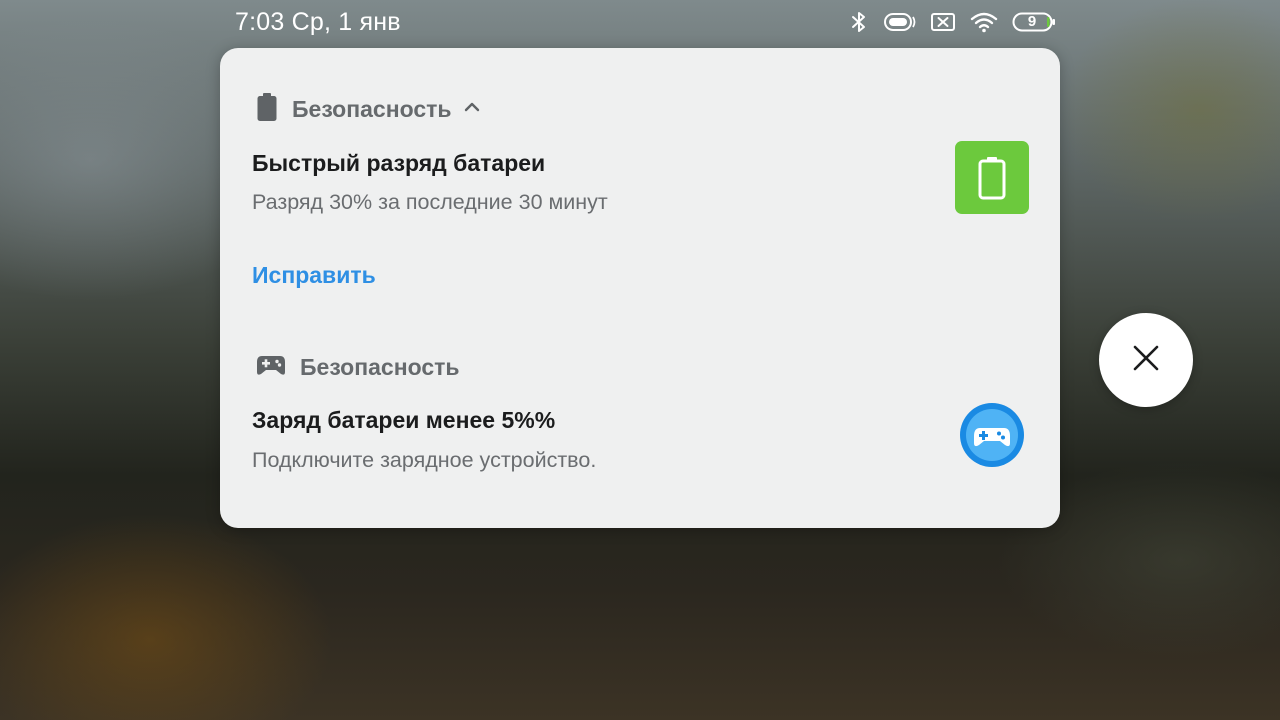  What do you see at coordinates (314, 275) in the screenshot?
I see `fix-button: Исправить` at bounding box center [314, 275].